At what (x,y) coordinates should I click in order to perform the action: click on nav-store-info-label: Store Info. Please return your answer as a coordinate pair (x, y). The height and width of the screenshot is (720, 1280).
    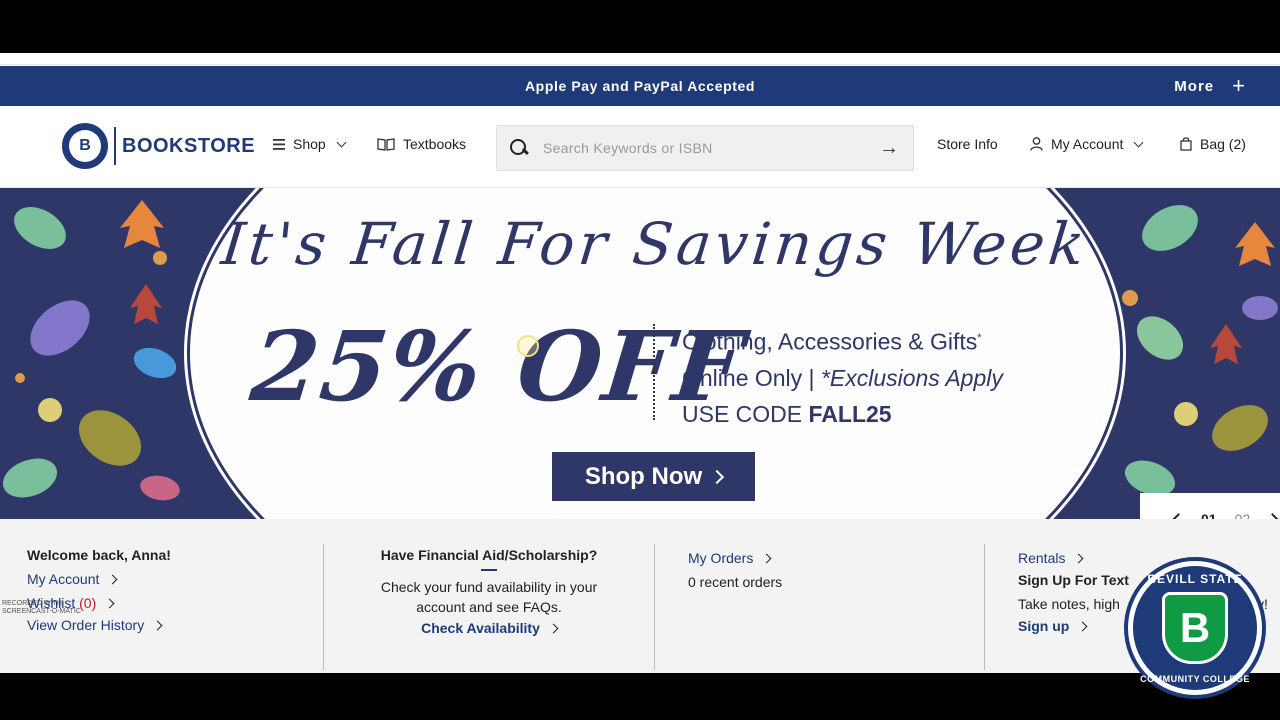
    Looking at the image, I should click on (967, 144).